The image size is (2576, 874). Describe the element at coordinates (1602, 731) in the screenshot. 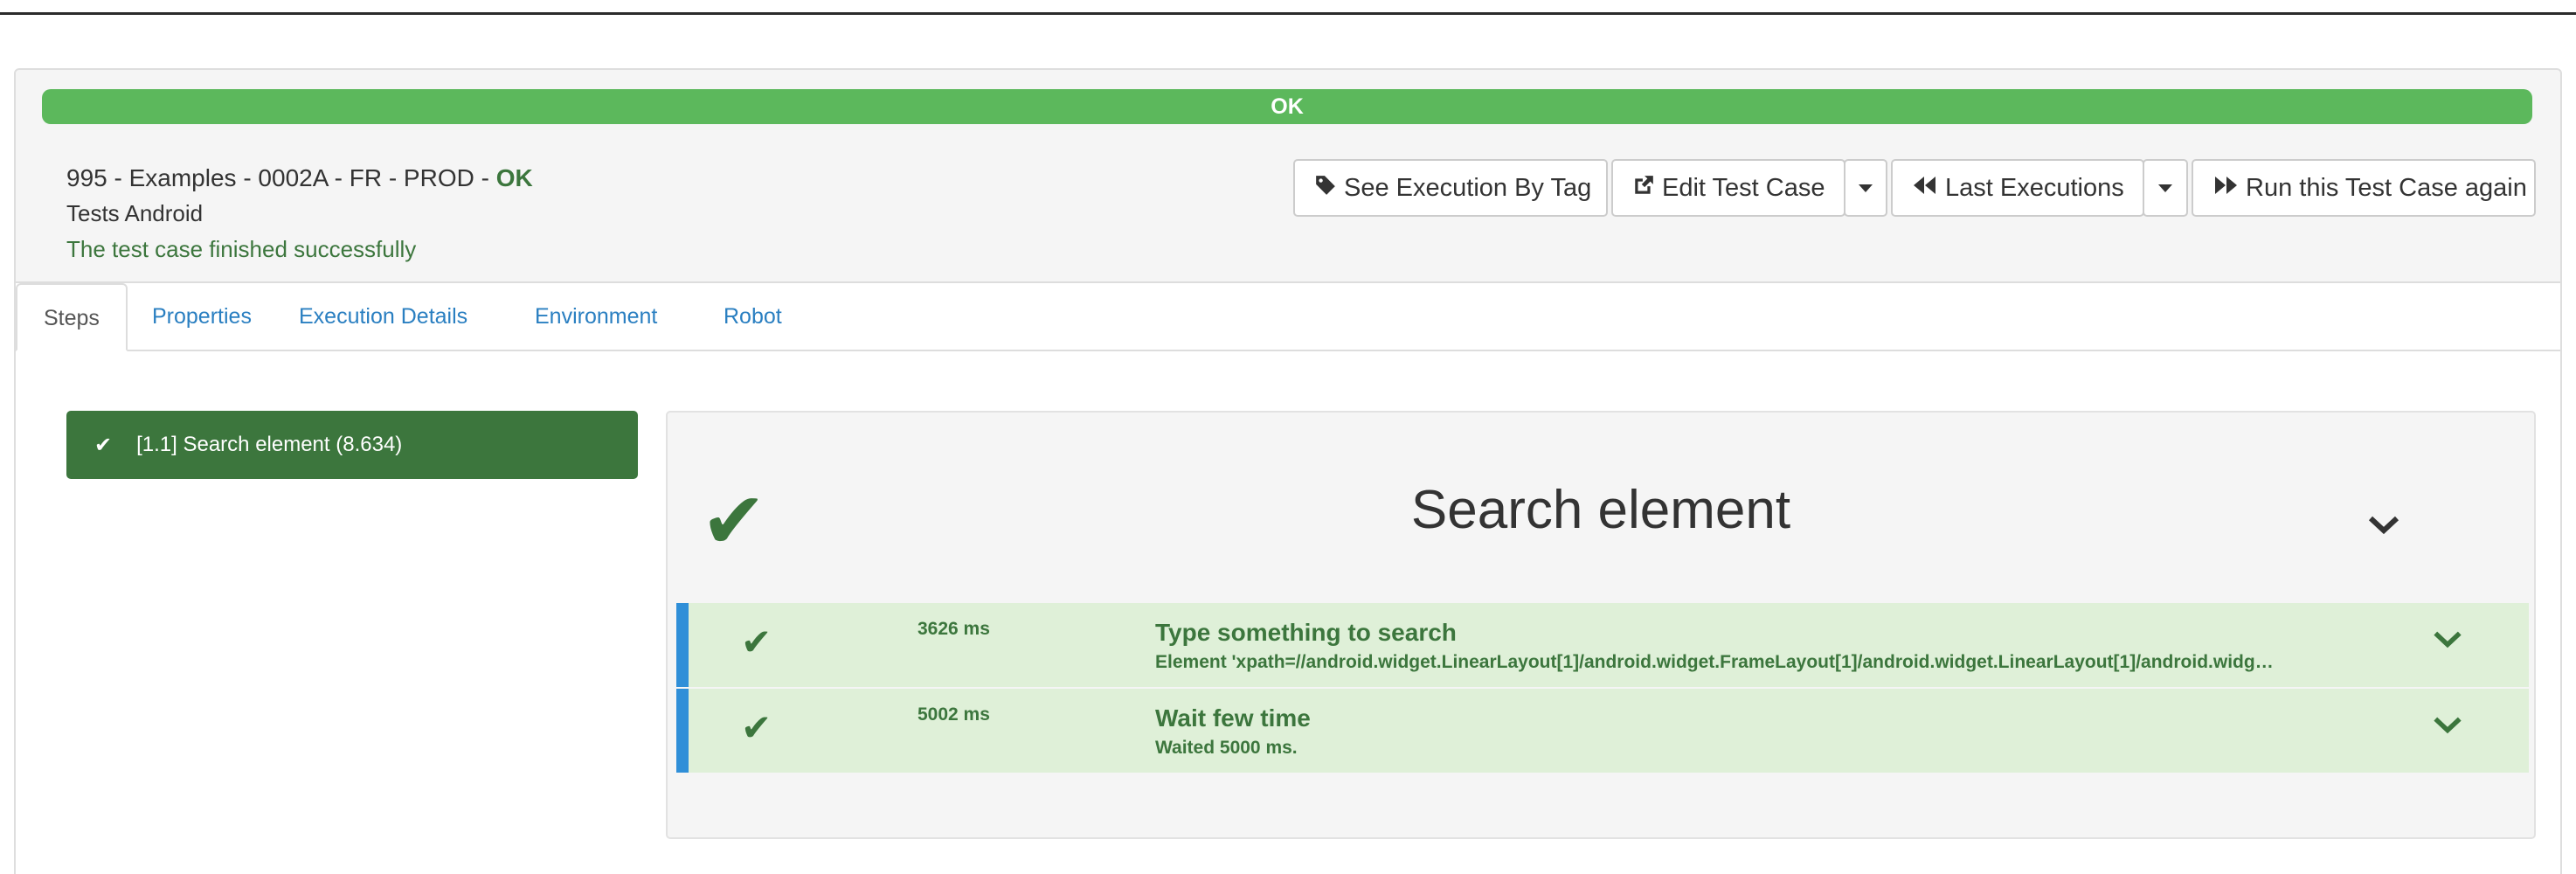

I see `action-row: ✔ 5002 ms Wait few time Waited 5000 ms.` at that location.